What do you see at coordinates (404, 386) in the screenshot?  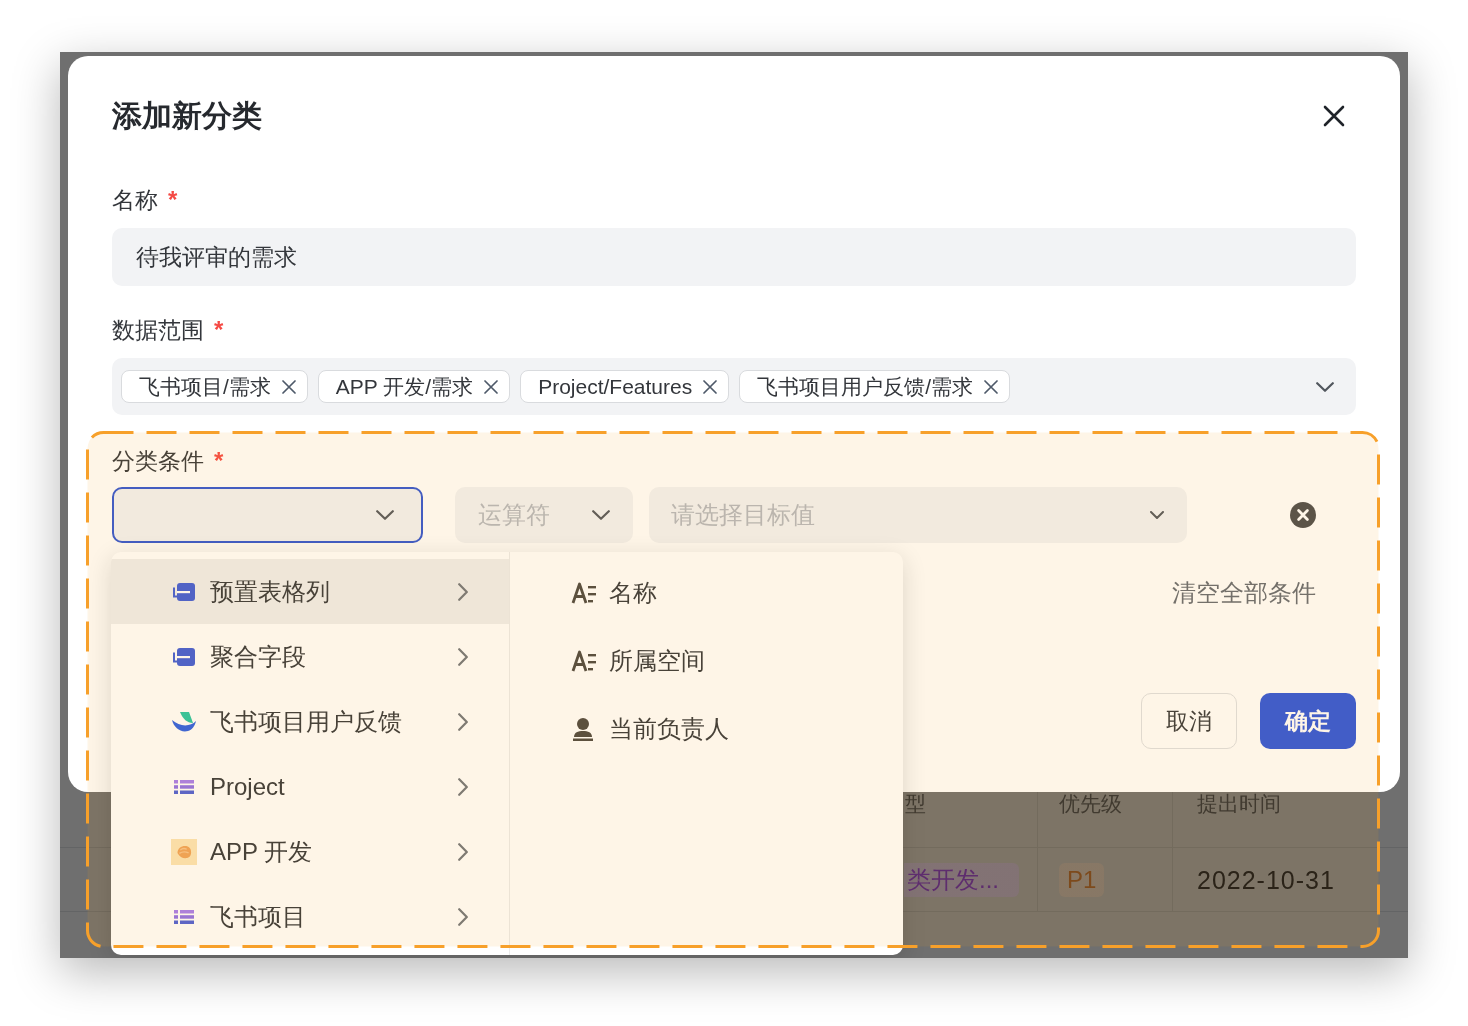 I see `tag-label: APP 开发/需求` at bounding box center [404, 386].